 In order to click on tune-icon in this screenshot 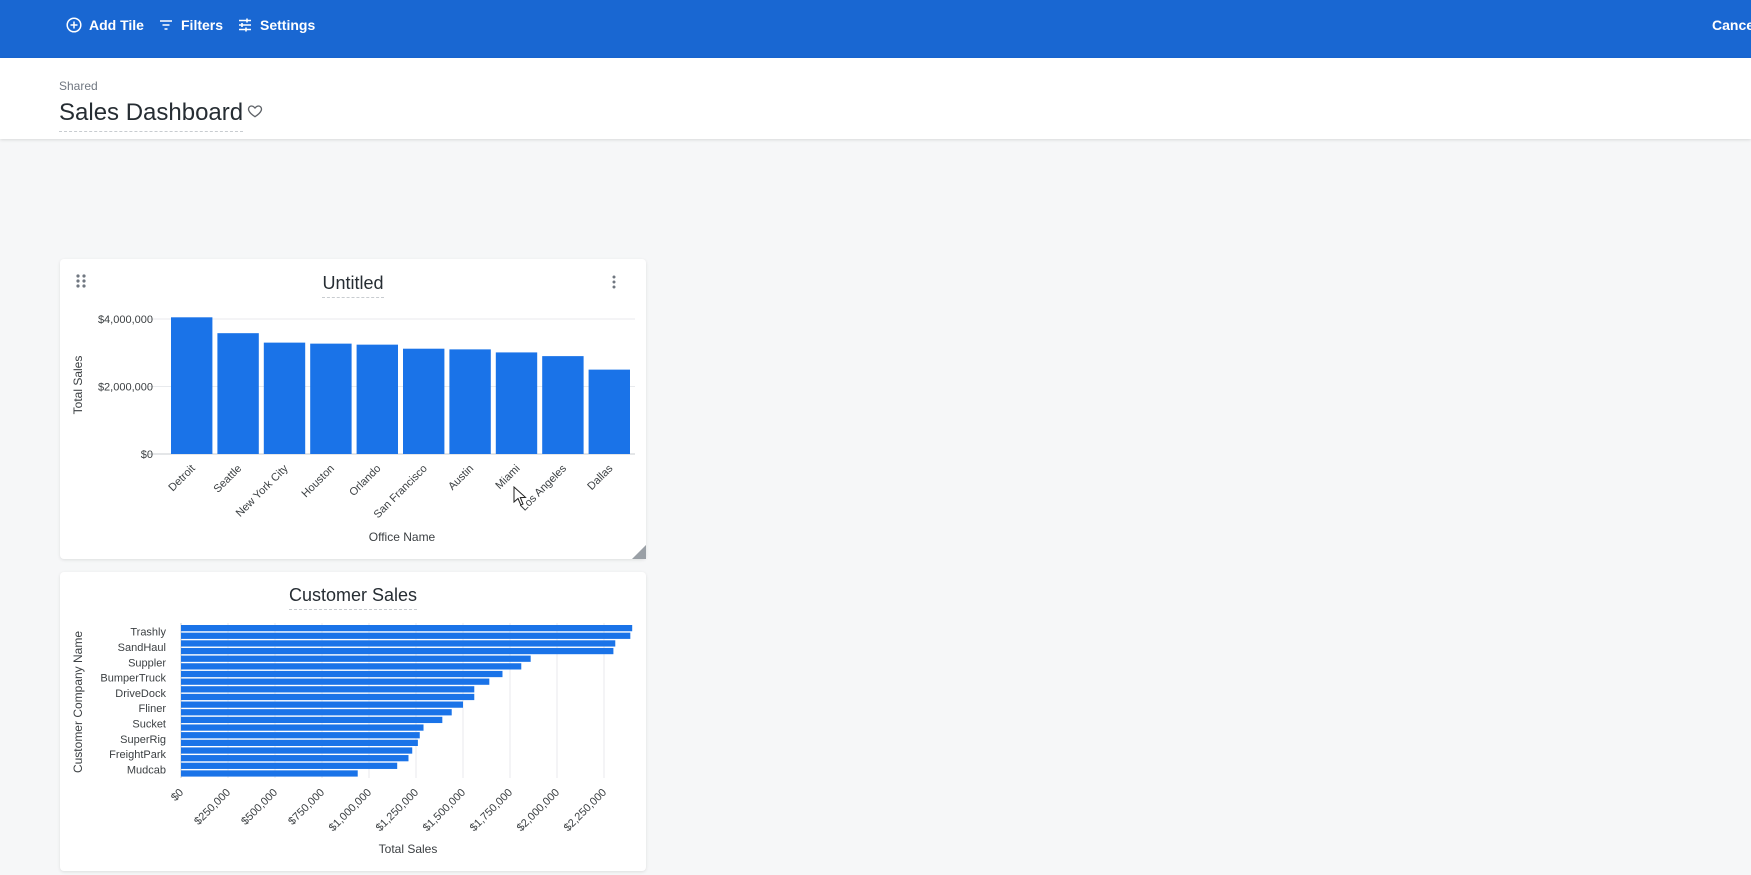, I will do `click(245, 25)`.